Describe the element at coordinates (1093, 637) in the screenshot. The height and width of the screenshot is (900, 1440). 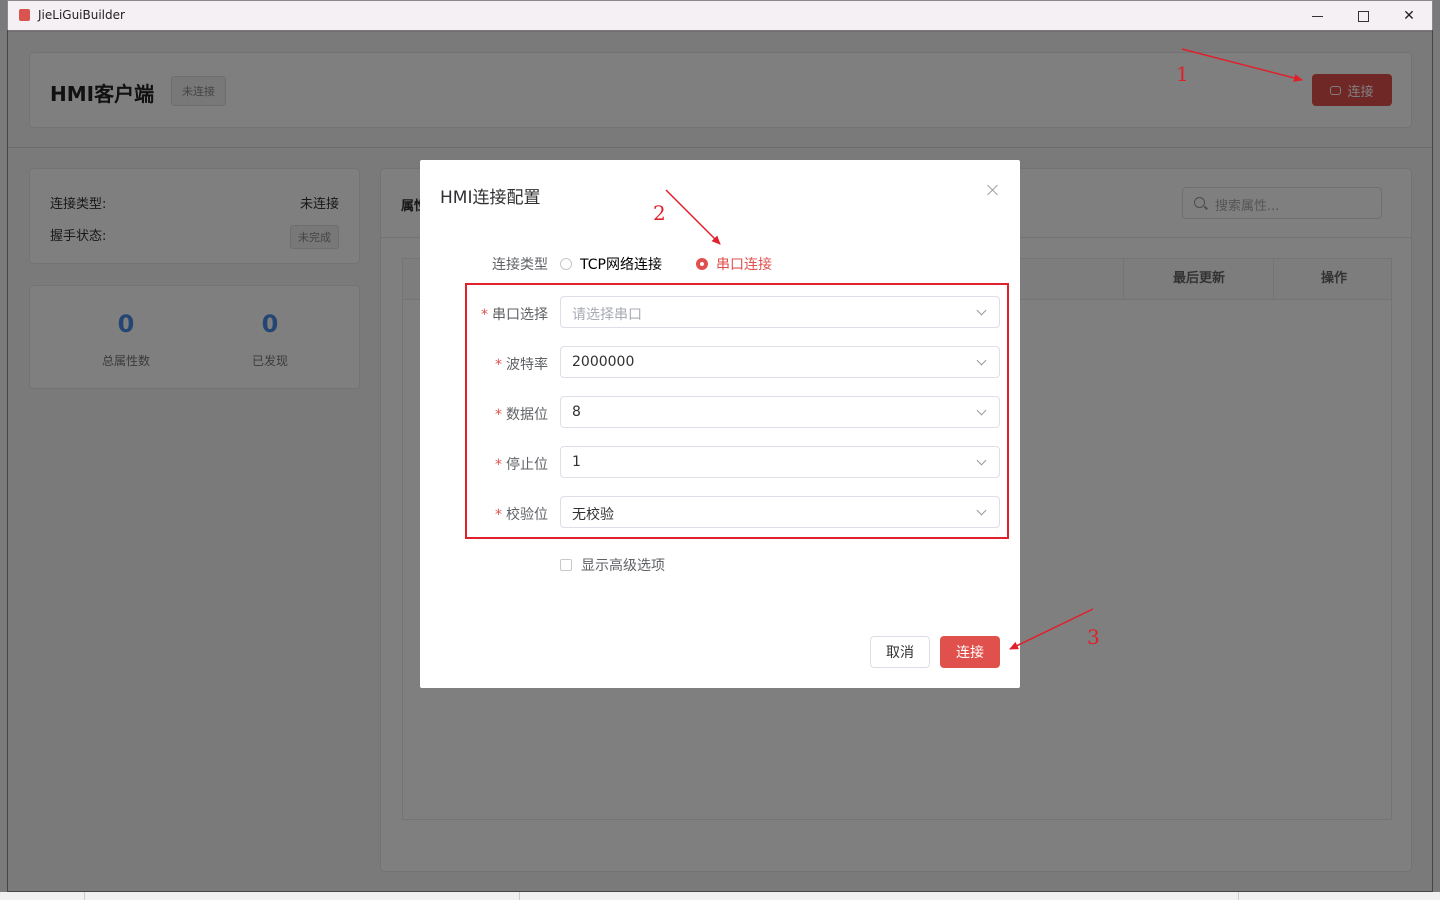
I see `annotation-label-3: 3` at that location.